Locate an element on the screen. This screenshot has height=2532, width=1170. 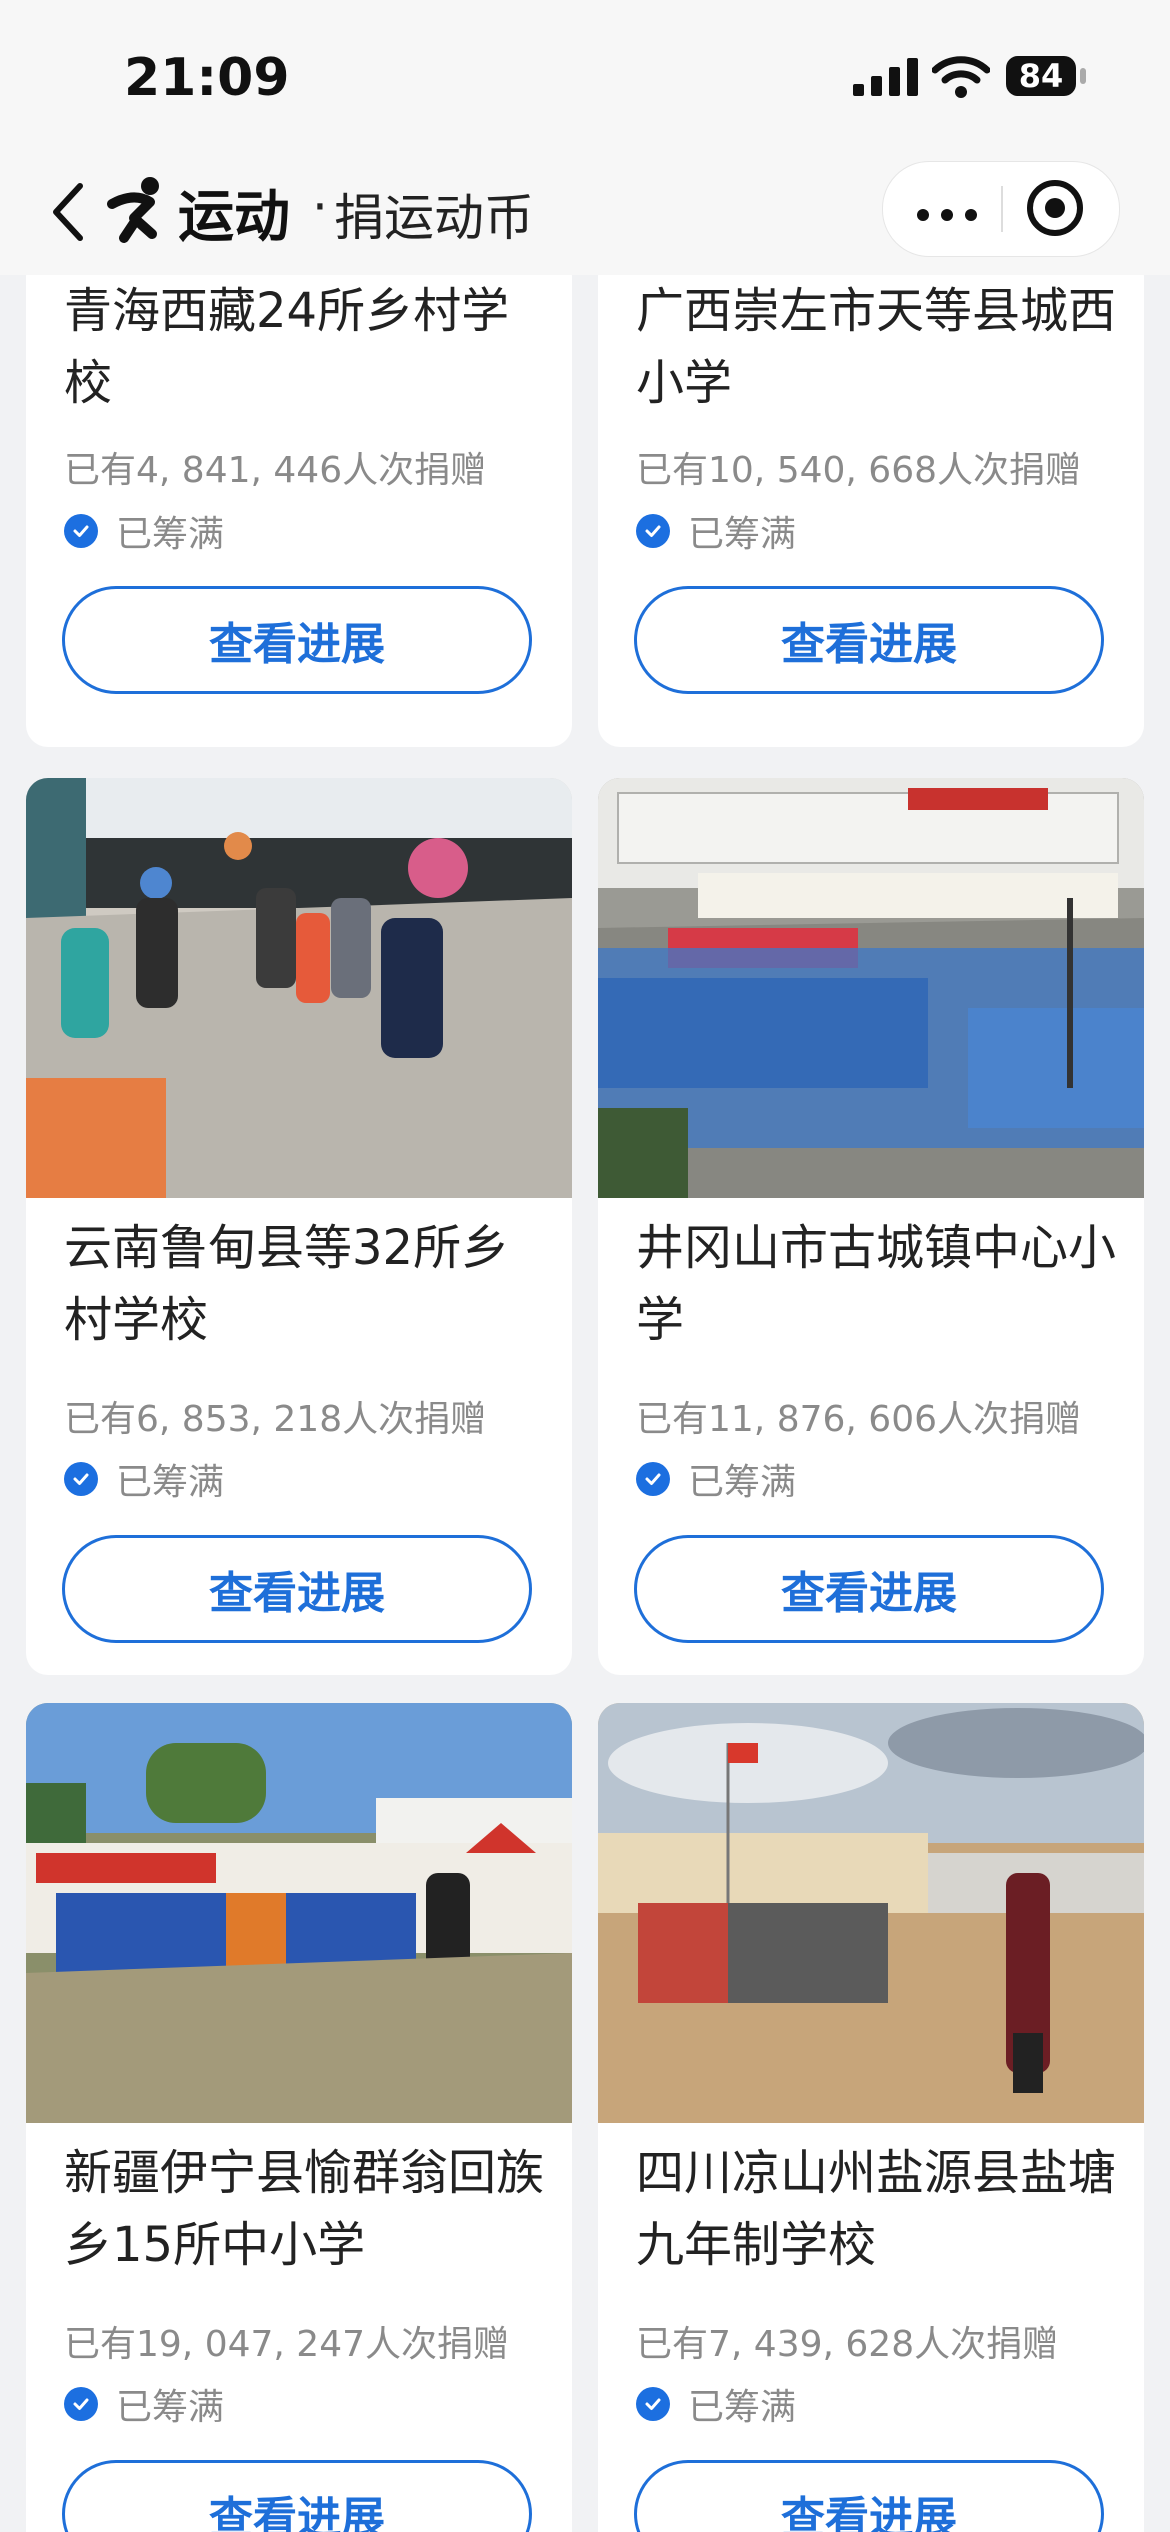
nav-subtitle: 捐运动币 is located at coordinates (434, 218).